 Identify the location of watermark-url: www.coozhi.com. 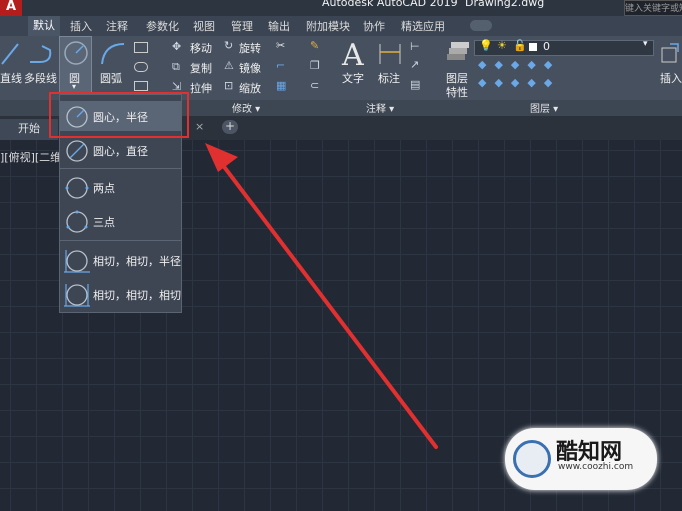
(596, 467).